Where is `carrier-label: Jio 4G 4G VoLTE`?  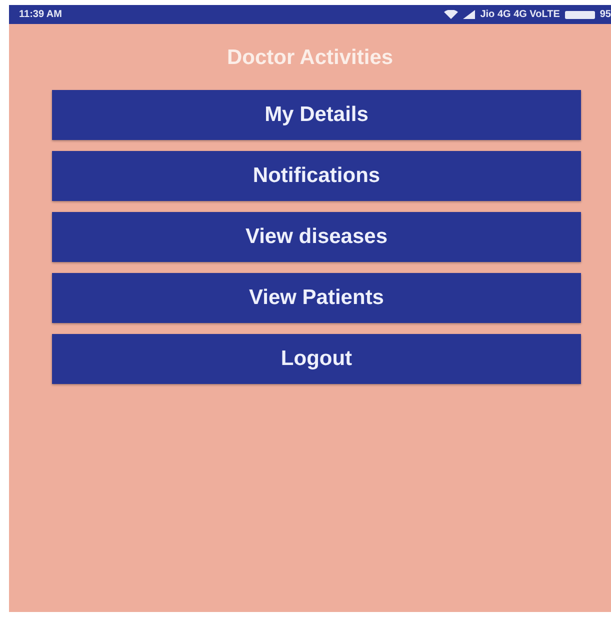
carrier-label: Jio 4G 4G VoLTE is located at coordinates (520, 14).